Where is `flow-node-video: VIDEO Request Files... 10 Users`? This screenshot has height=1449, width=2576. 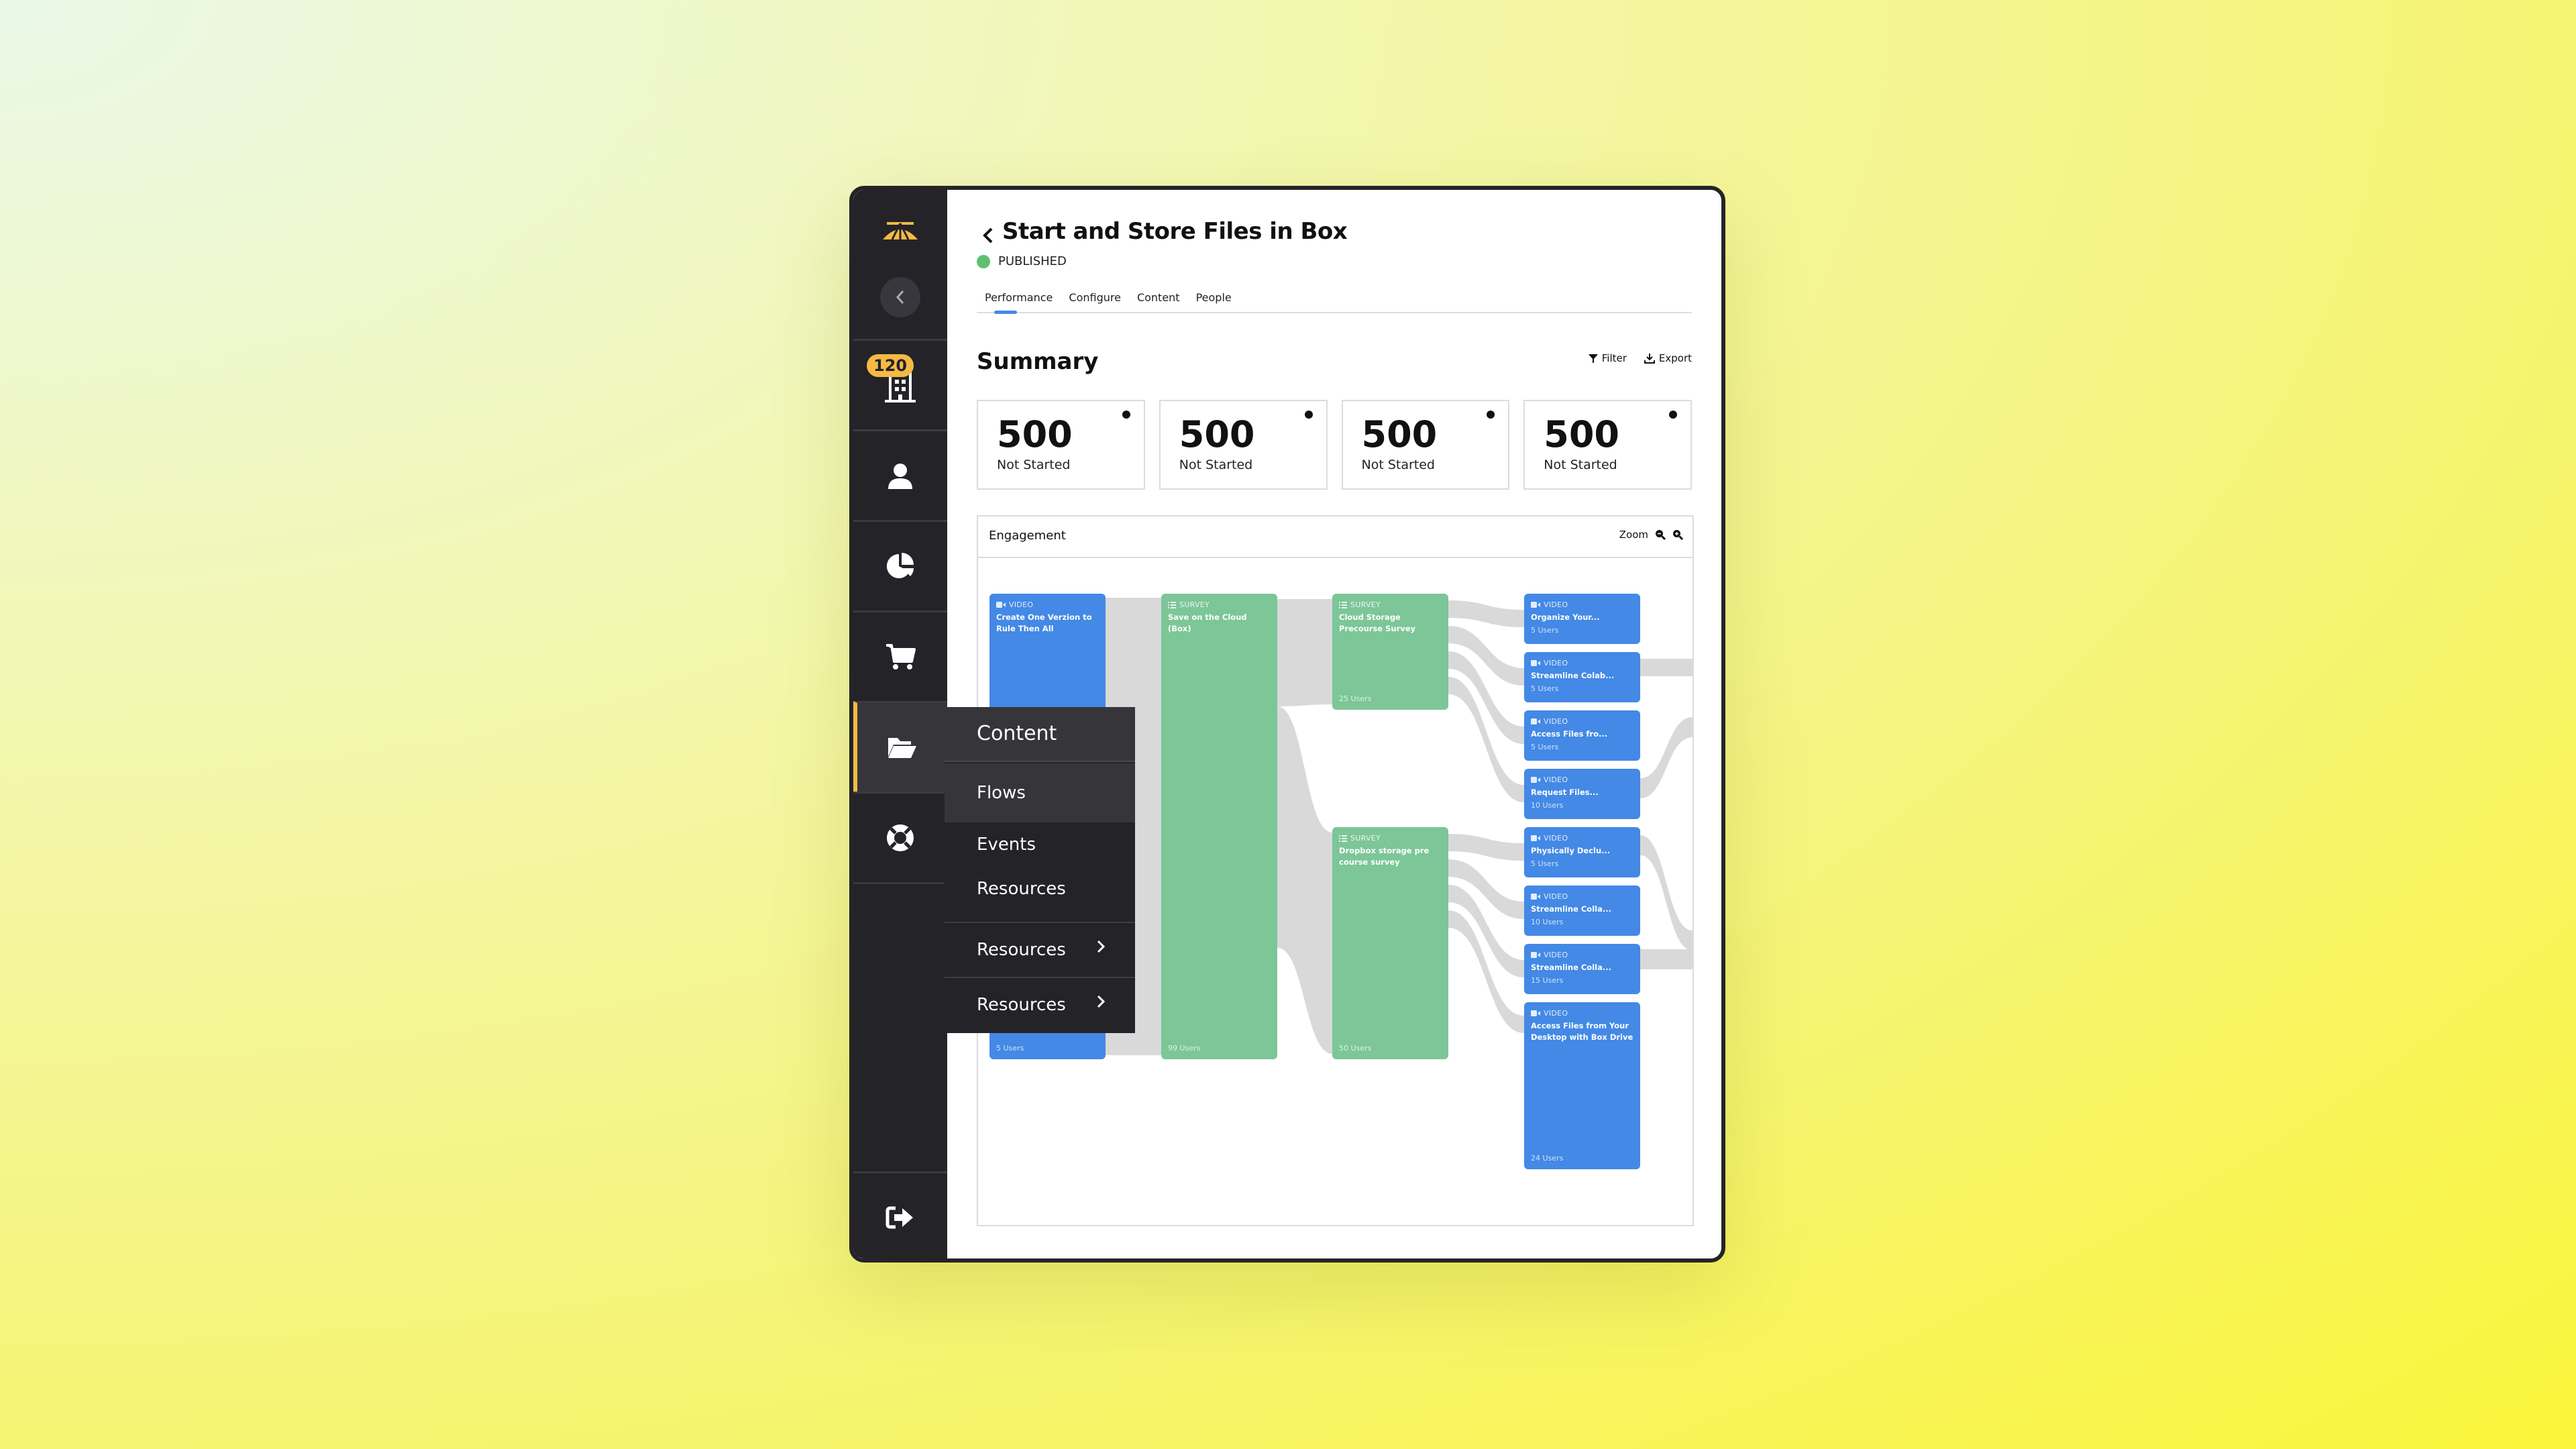 flow-node-video: VIDEO Request Files... 10 Users is located at coordinates (1582, 794).